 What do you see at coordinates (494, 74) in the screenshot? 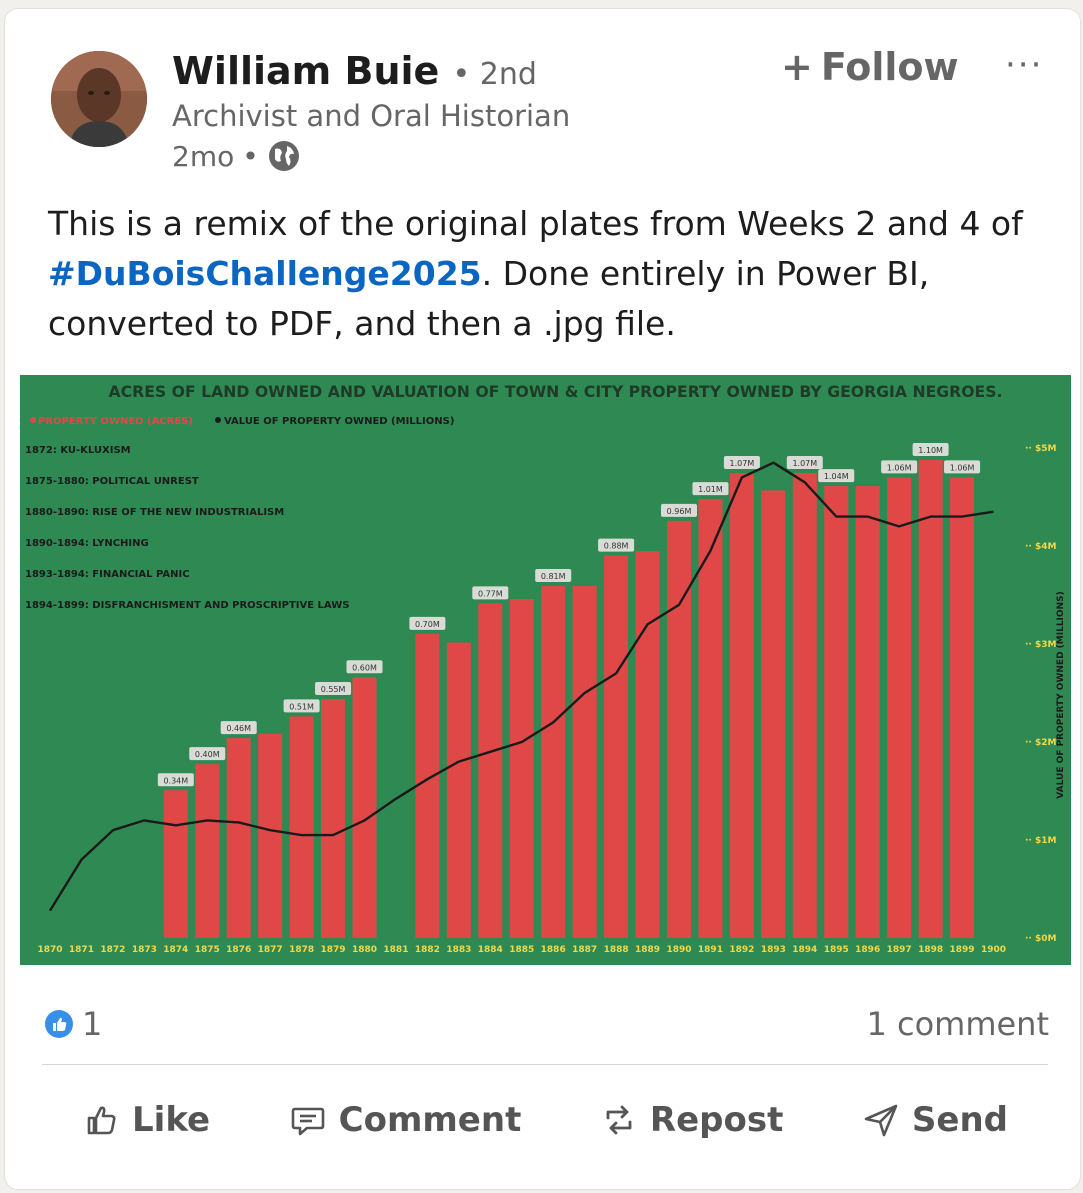
I see `connection-degree: • 2nd` at bounding box center [494, 74].